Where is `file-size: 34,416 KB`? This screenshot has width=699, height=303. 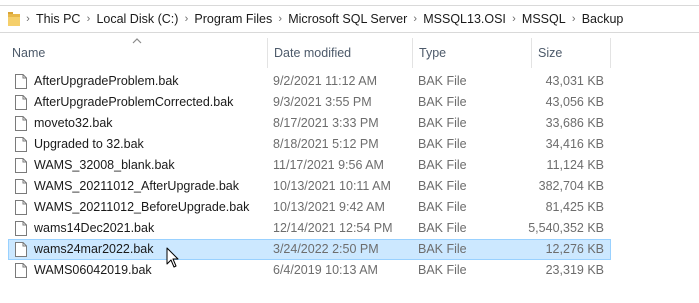
file-size: 34,416 KB is located at coordinates (574, 144).